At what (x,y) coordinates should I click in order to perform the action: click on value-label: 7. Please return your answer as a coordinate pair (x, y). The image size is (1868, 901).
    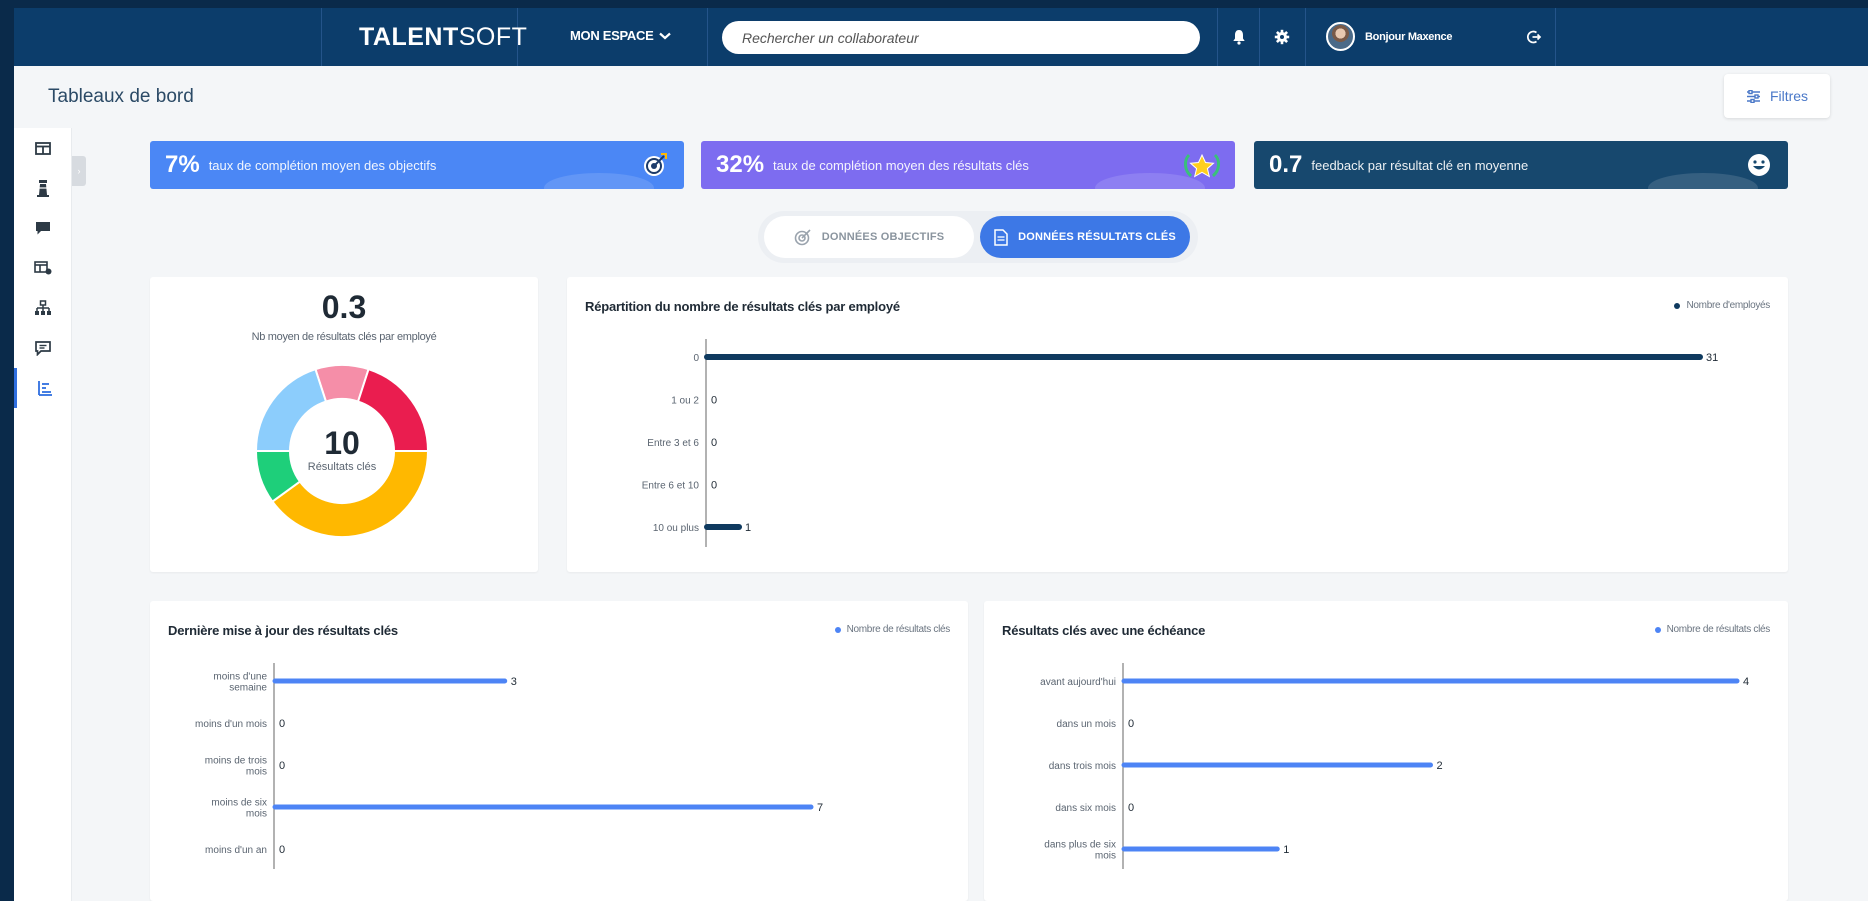
    Looking at the image, I should click on (820, 808).